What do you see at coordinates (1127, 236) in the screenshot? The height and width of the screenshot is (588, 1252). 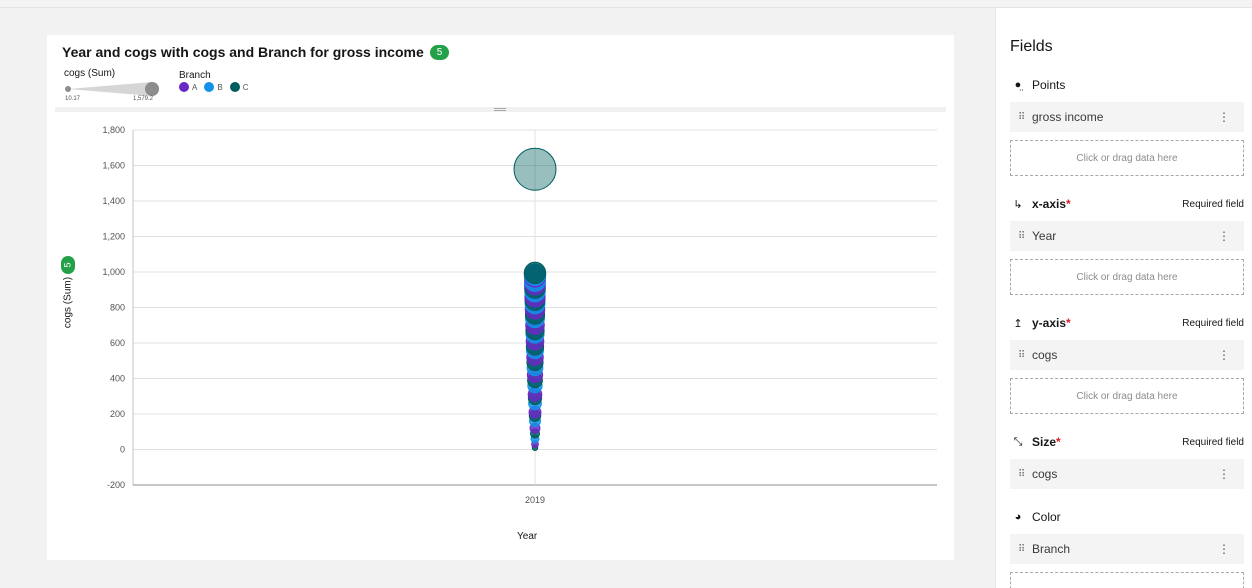 I see `x-axis-field-pill: ⠿ Year ⋮` at bounding box center [1127, 236].